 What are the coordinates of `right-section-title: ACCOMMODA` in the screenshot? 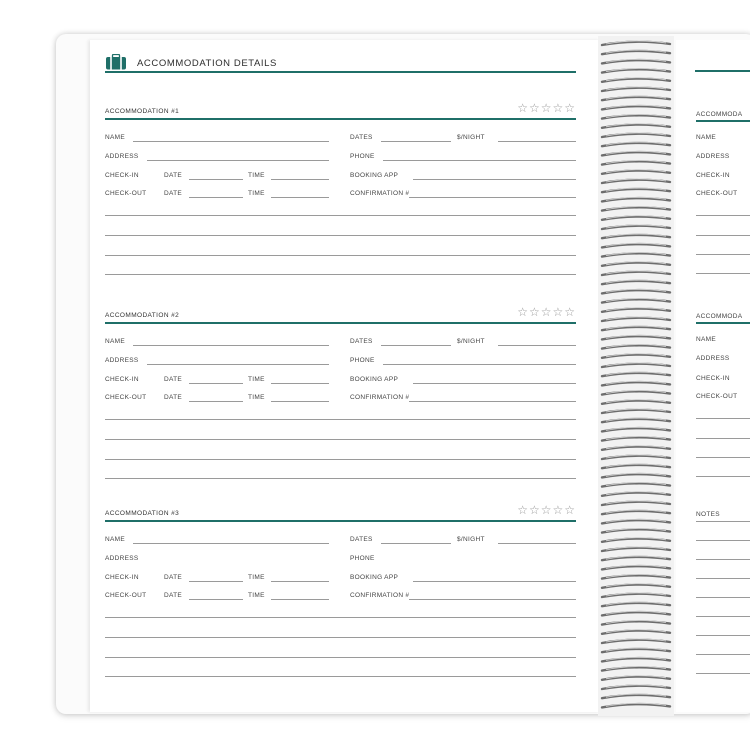 It's located at (719, 316).